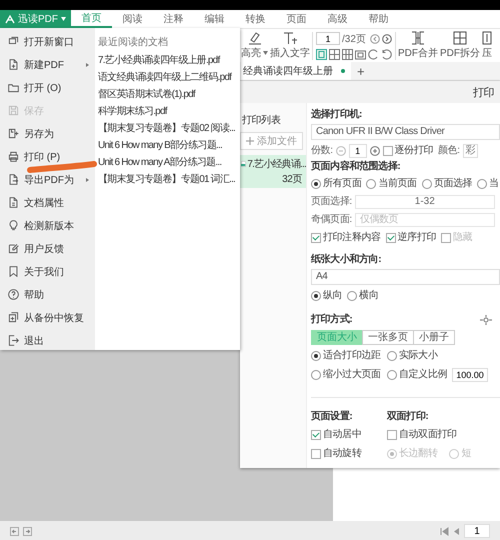  Describe the element at coordinates (447, 184) in the screenshot. I see `range-radio: 页面选择` at that location.